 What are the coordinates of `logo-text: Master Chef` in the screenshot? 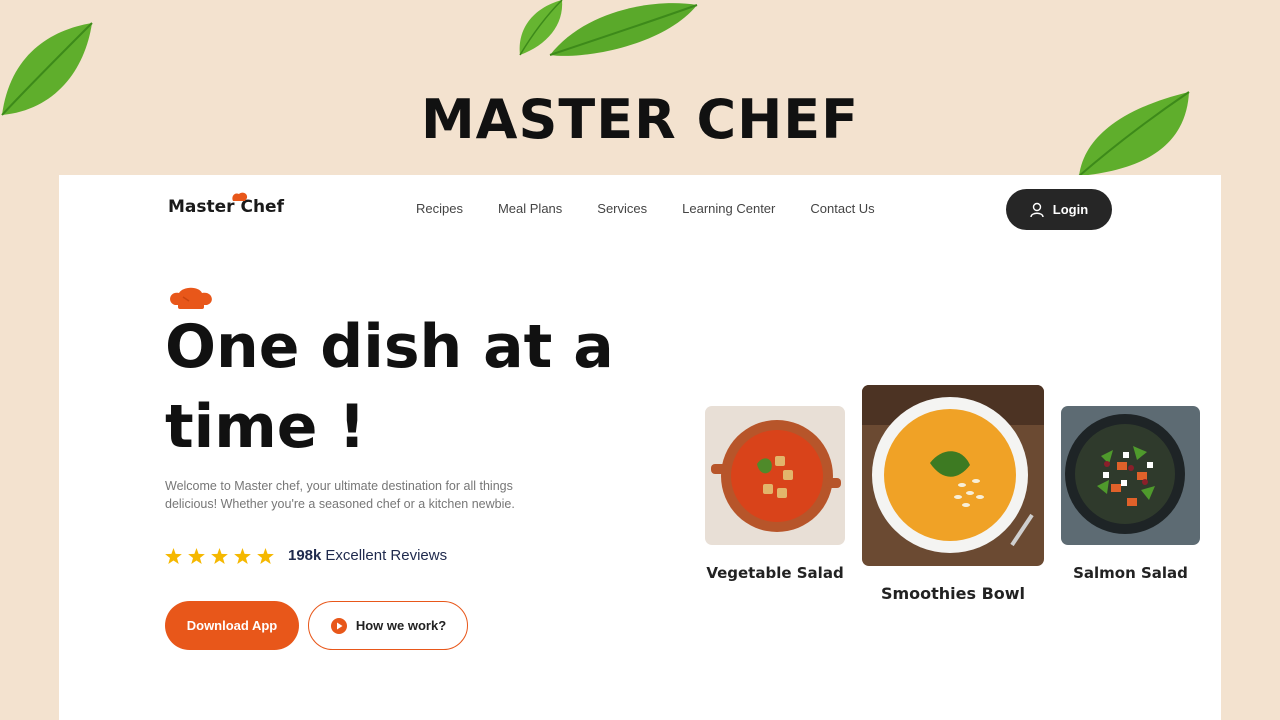 It's located at (226, 207).